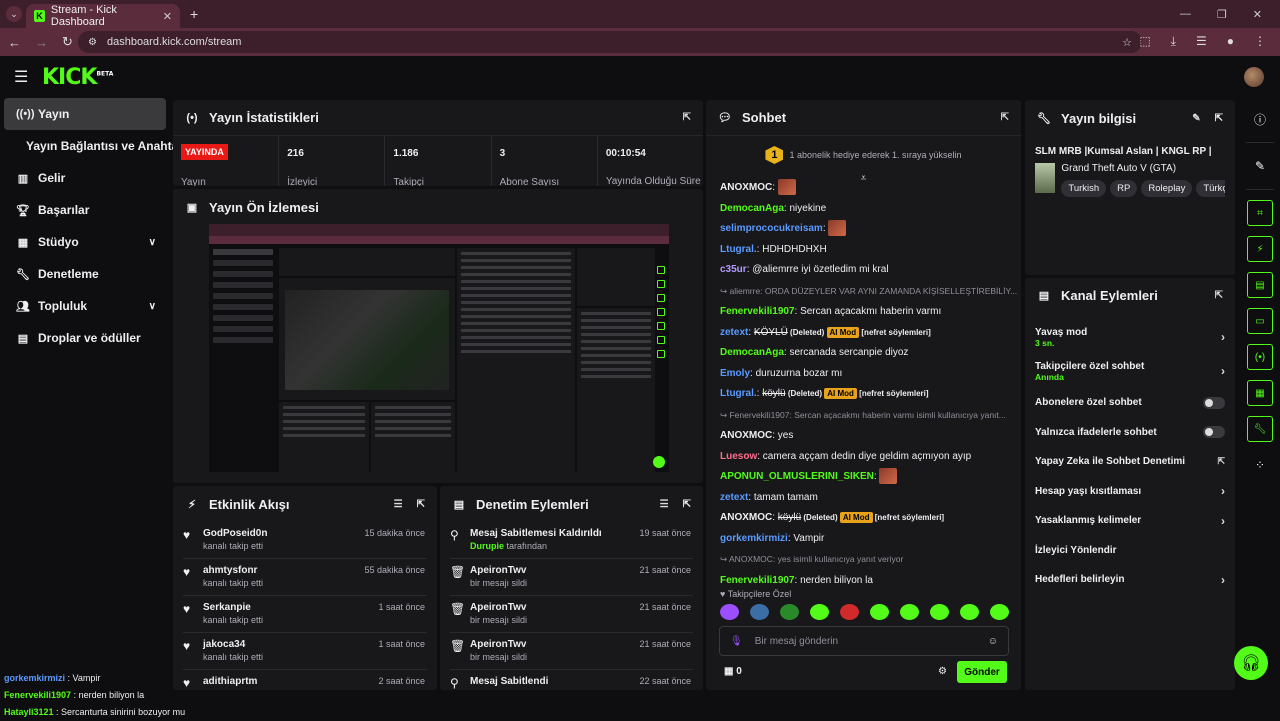 This screenshot has width=1280, height=721. What do you see at coordinates (1130, 492) in the screenshot?
I see `account-age-row: Hesap yaşı kısıtlaması ›` at bounding box center [1130, 492].